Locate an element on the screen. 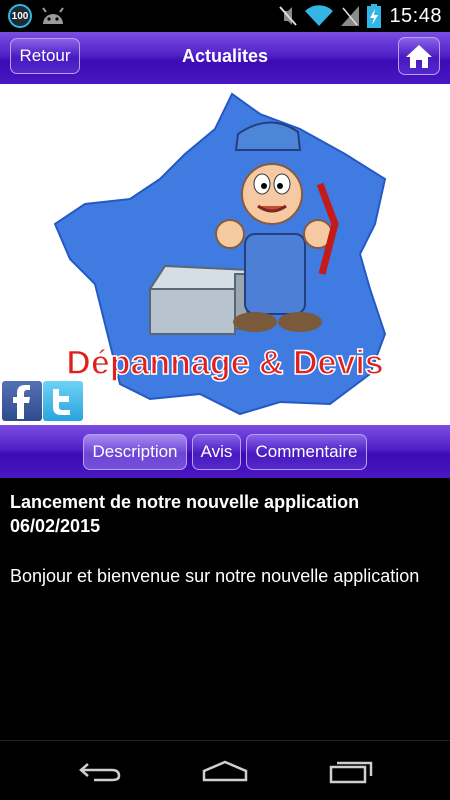 The height and width of the screenshot is (800, 450). signal-icon is located at coordinates (350, 16).